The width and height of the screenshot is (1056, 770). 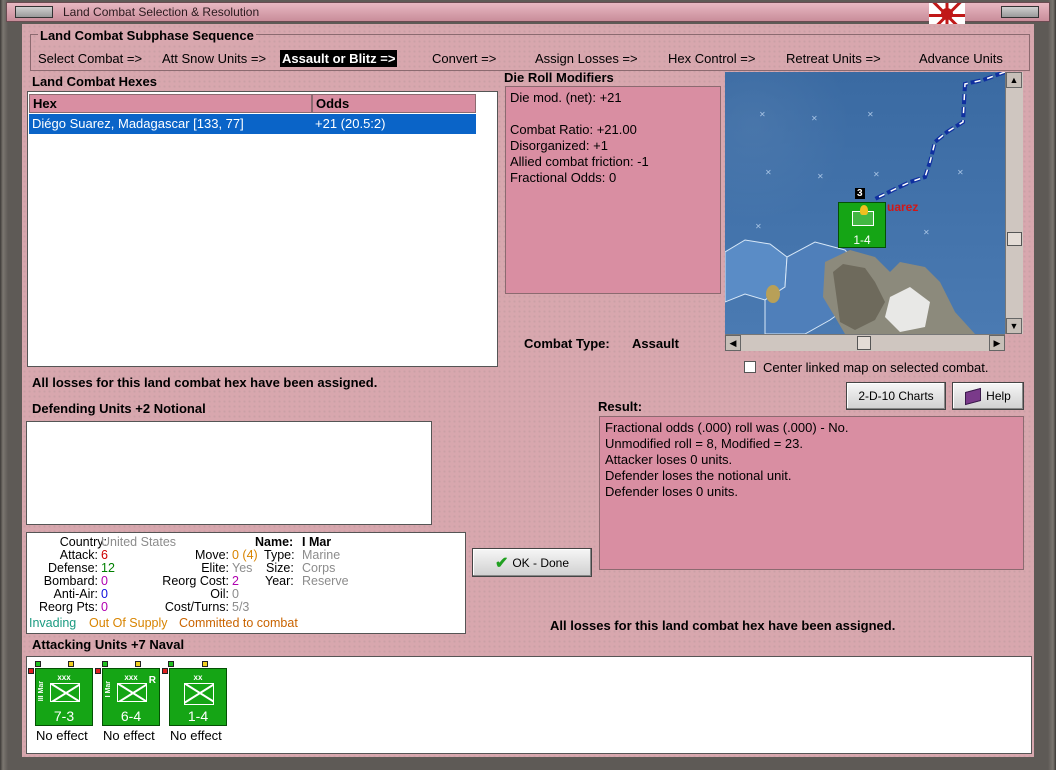 What do you see at coordinates (147, 35) in the screenshot?
I see `subphase-header: Land Combat Subphase Sequence` at bounding box center [147, 35].